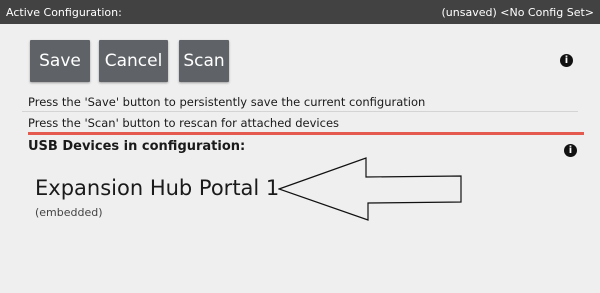  What do you see at coordinates (306, 133) in the screenshot?
I see `accent-divider` at bounding box center [306, 133].